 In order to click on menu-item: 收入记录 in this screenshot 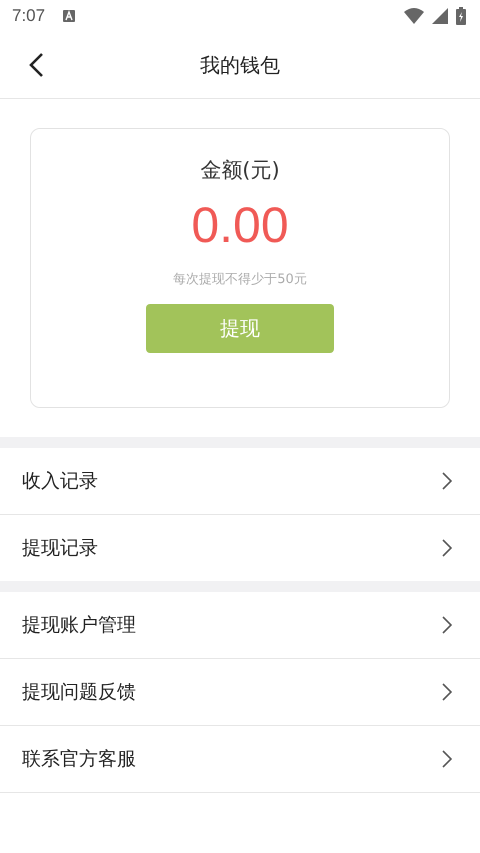, I will do `click(240, 481)`.